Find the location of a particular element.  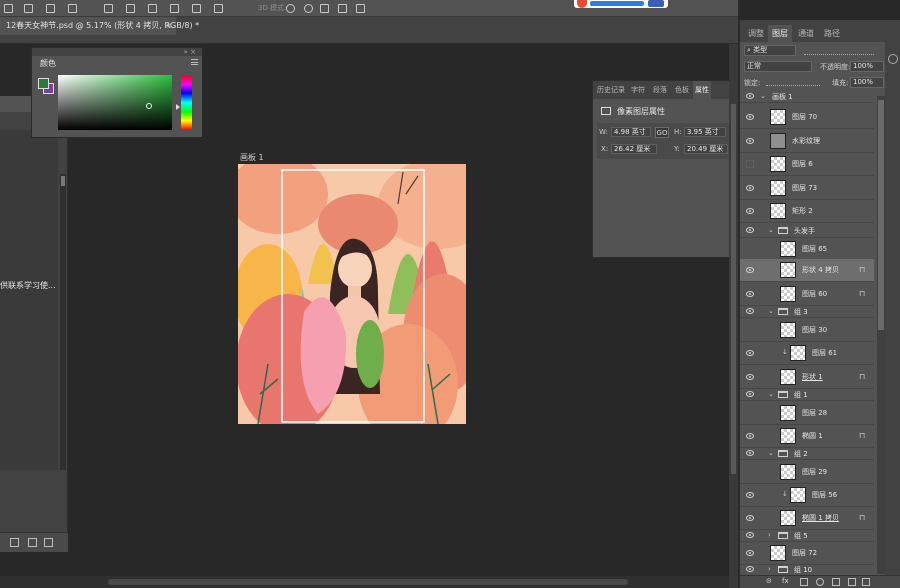

palette-icon is located at coordinates (893, 59).